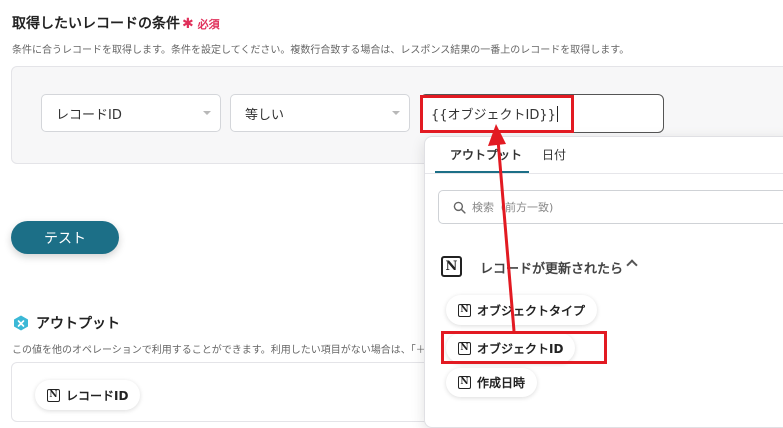 This screenshot has height=428, width=783. What do you see at coordinates (501, 383) in the screenshot?
I see `picker-item-label: 作成日時` at bounding box center [501, 383].